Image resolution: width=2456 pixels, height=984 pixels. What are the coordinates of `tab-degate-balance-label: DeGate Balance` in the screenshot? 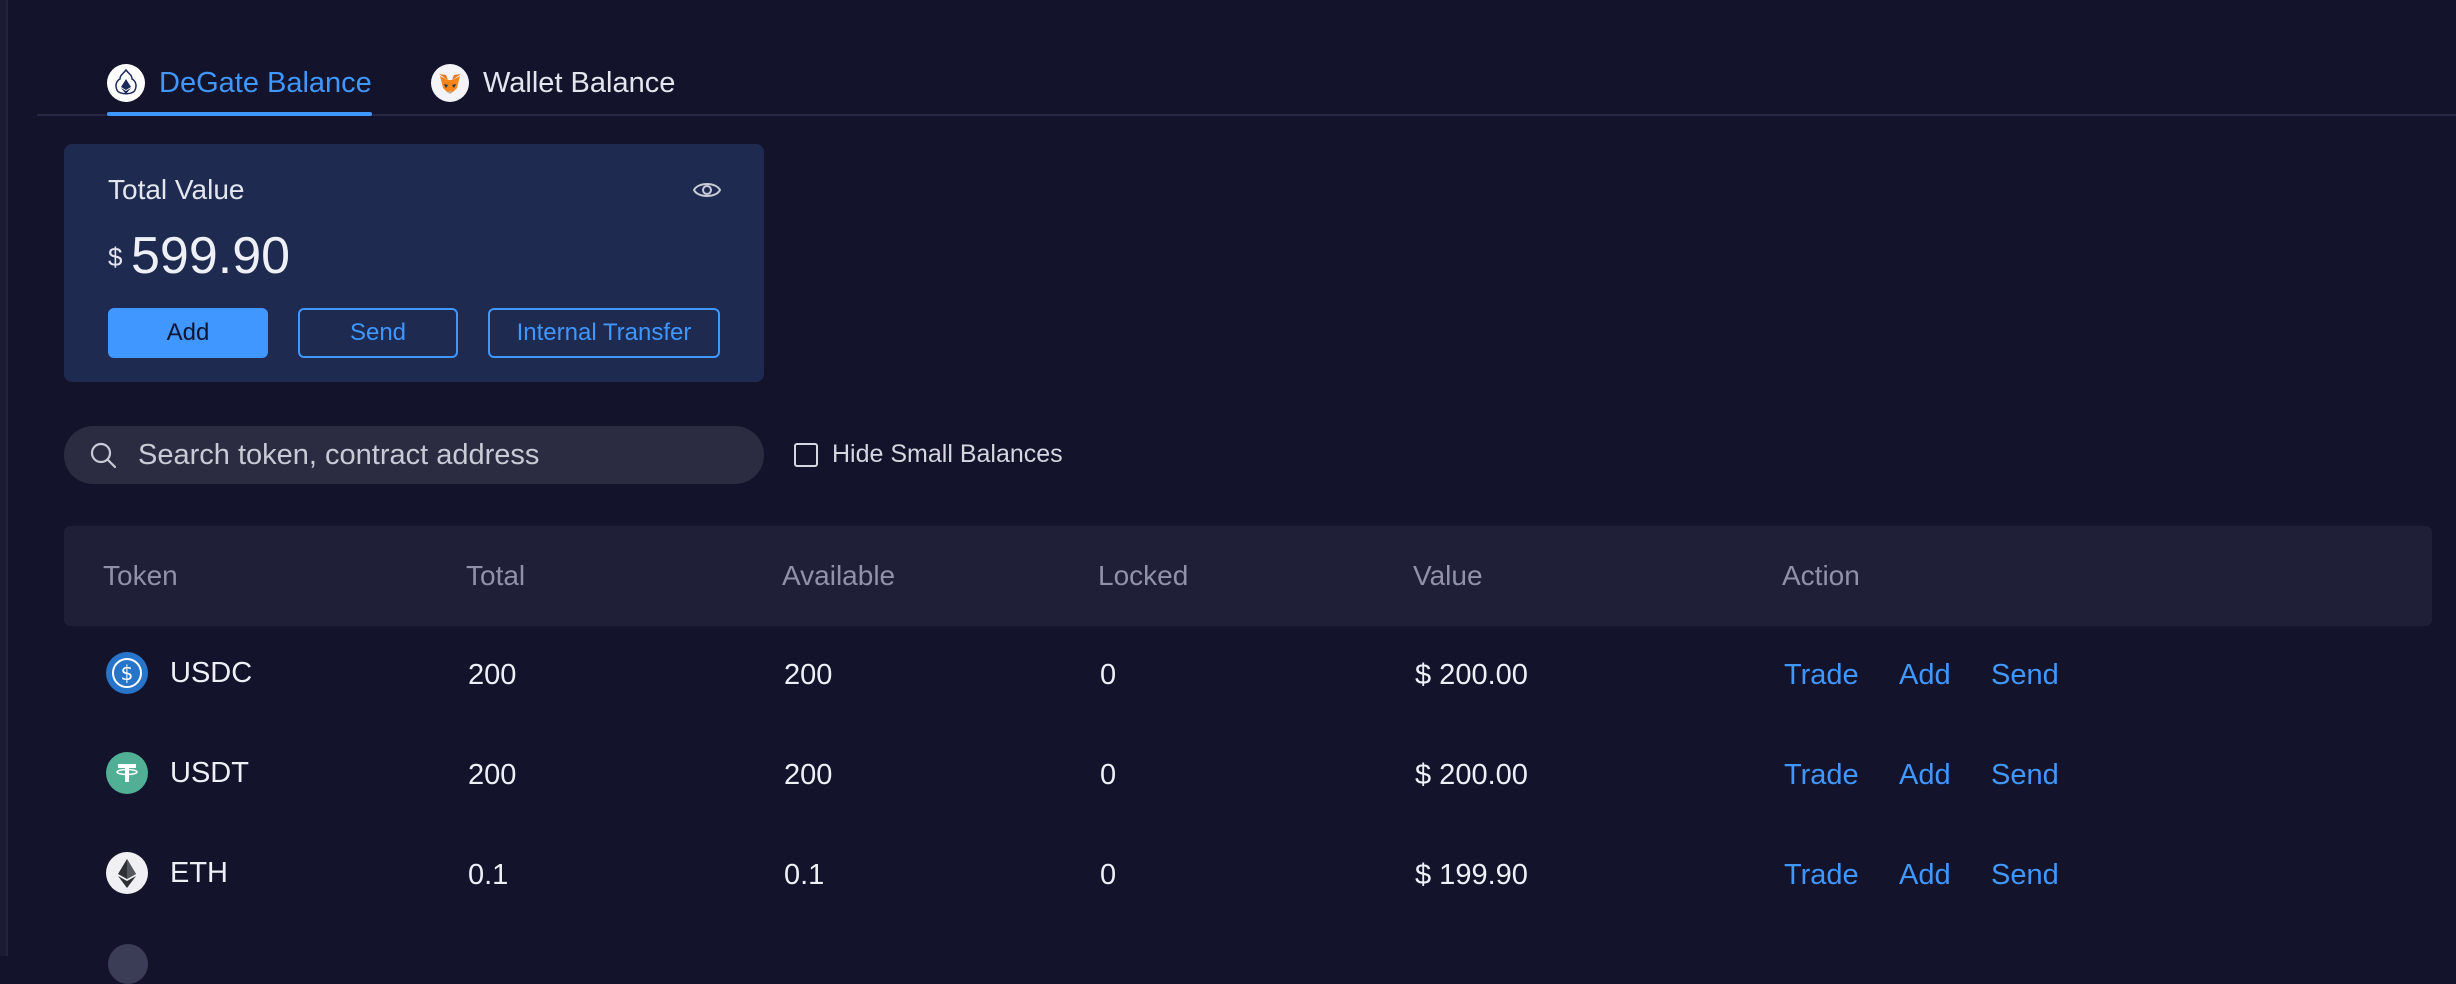 It's located at (265, 82).